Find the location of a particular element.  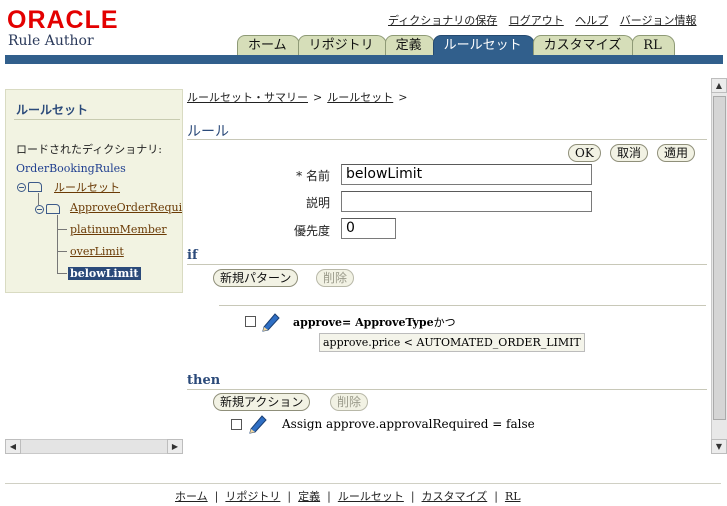

if-divider is located at coordinates (447, 264).